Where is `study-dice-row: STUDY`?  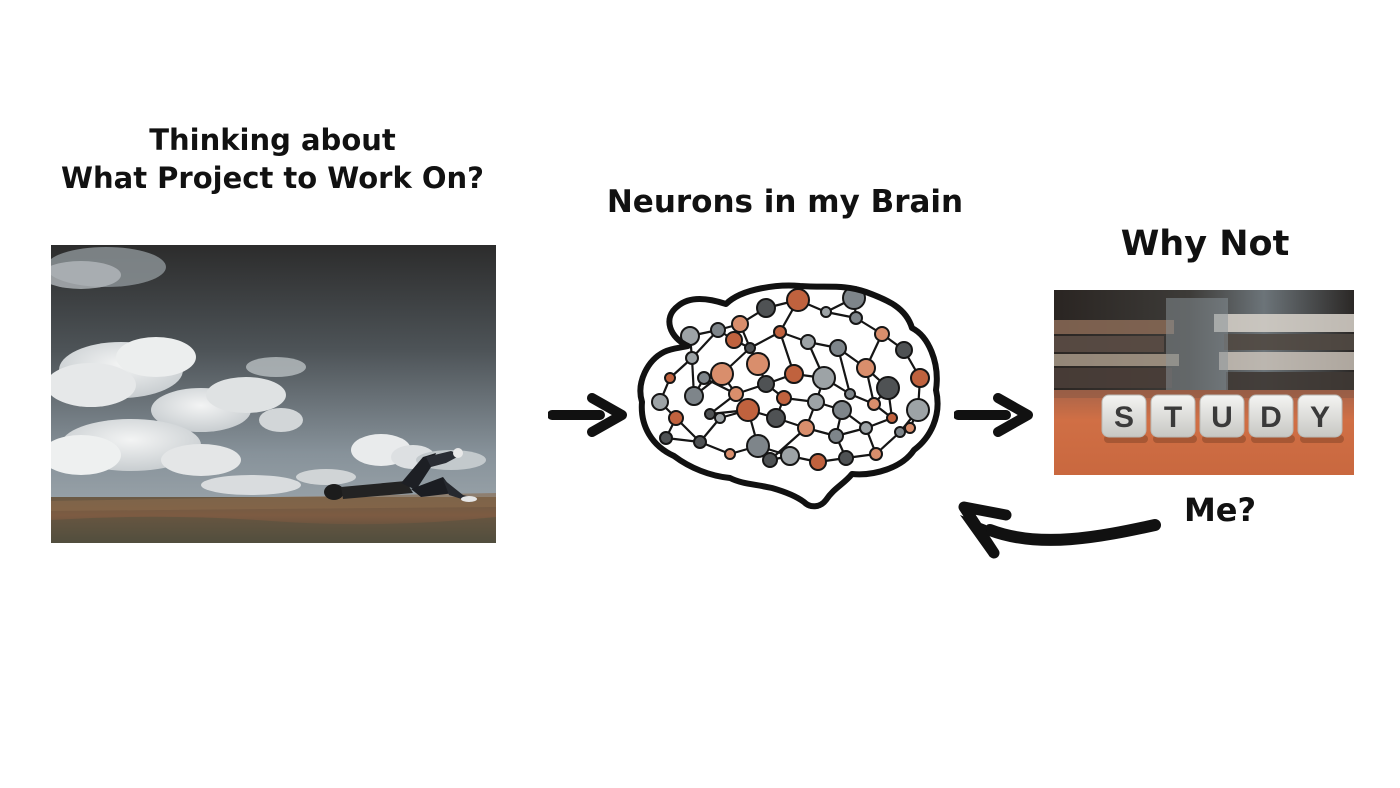 study-dice-row: STUDY is located at coordinates (1222, 418).